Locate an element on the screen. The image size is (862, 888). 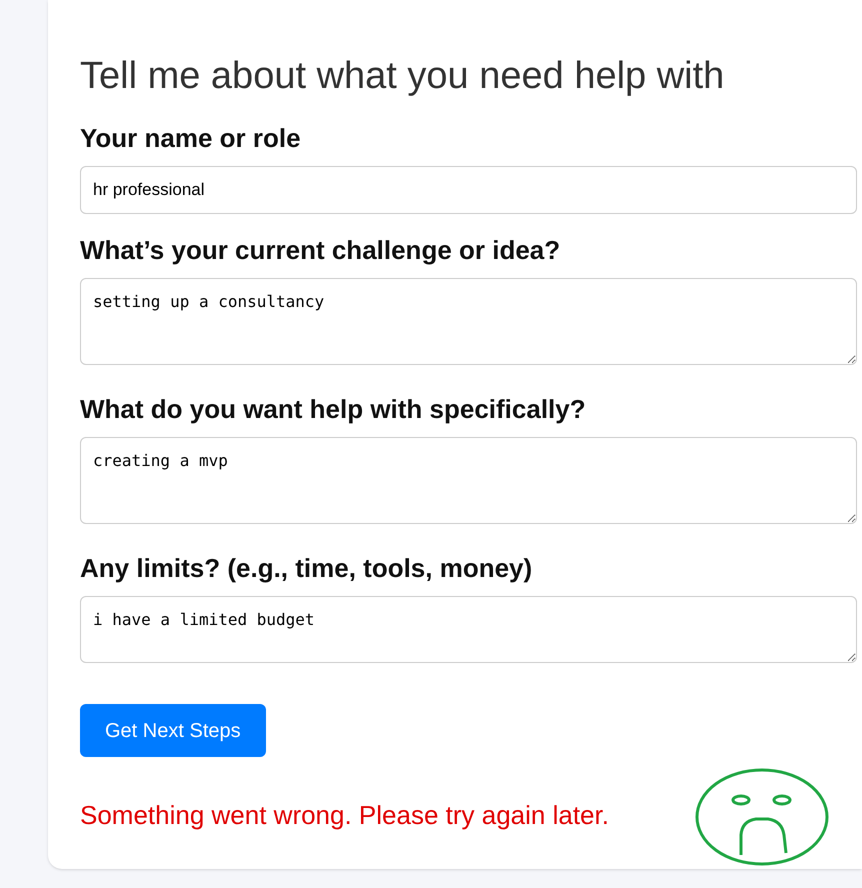
field-label: Your name or role is located at coordinates (191, 138).